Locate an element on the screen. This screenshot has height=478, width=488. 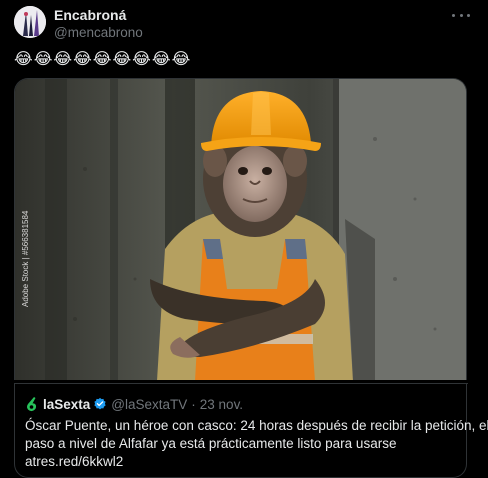
more-dots-icon is located at coordinates (461, 15).